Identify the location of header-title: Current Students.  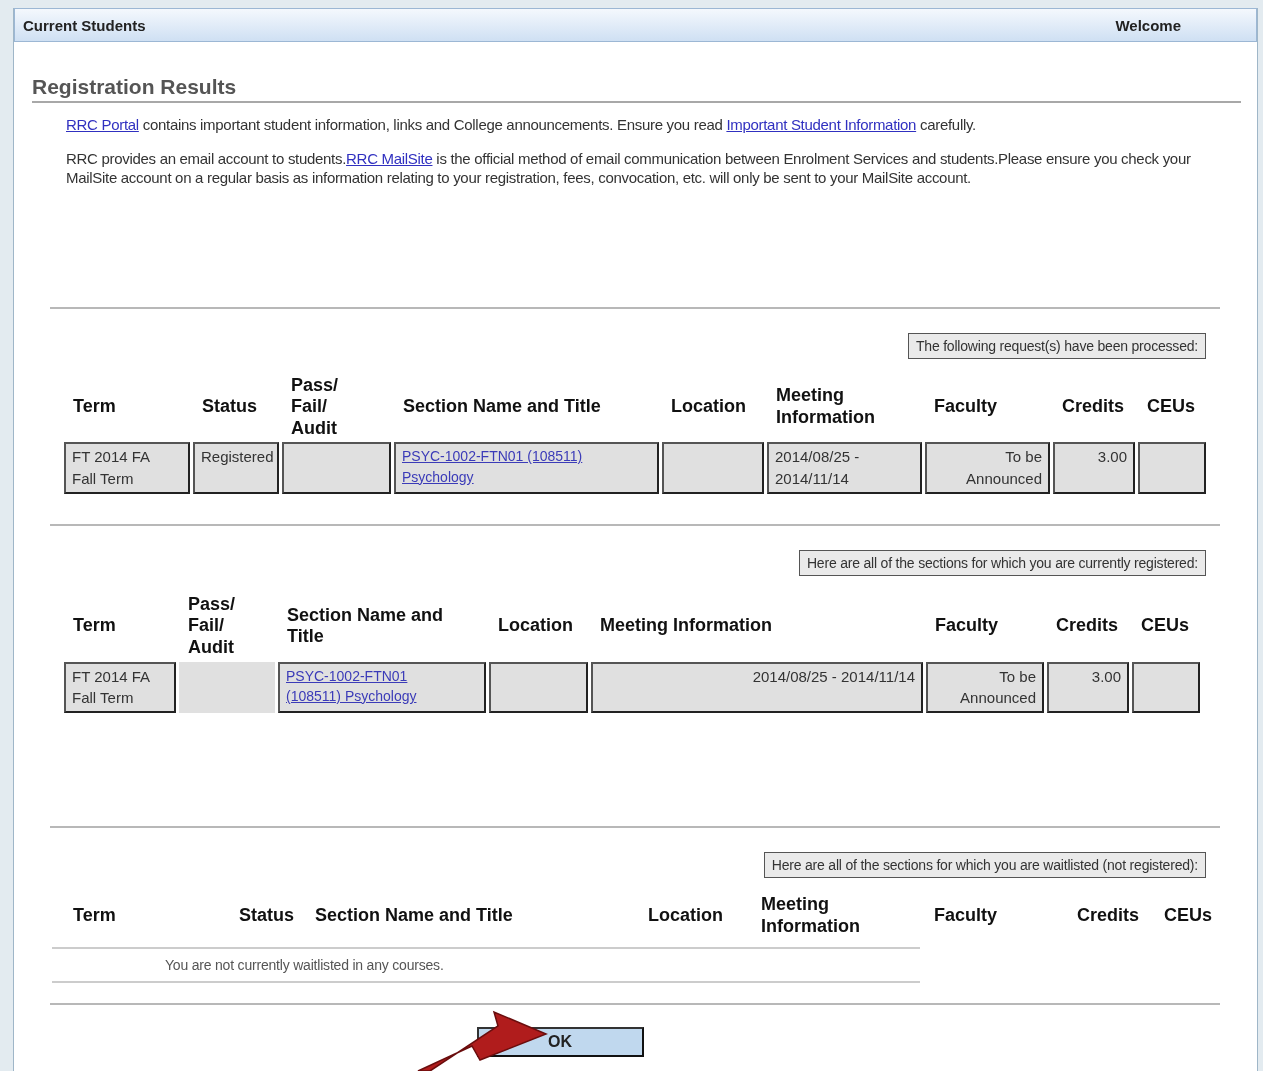
(84, 25).